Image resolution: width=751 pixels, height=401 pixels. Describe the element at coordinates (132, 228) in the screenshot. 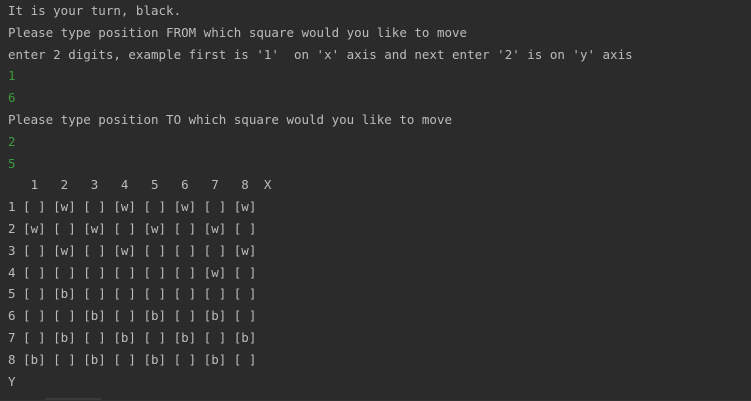

I see `board-row-2: 2 [w] [ ] [w] [ ] [w] [ ] [w] [ ]` at that location.